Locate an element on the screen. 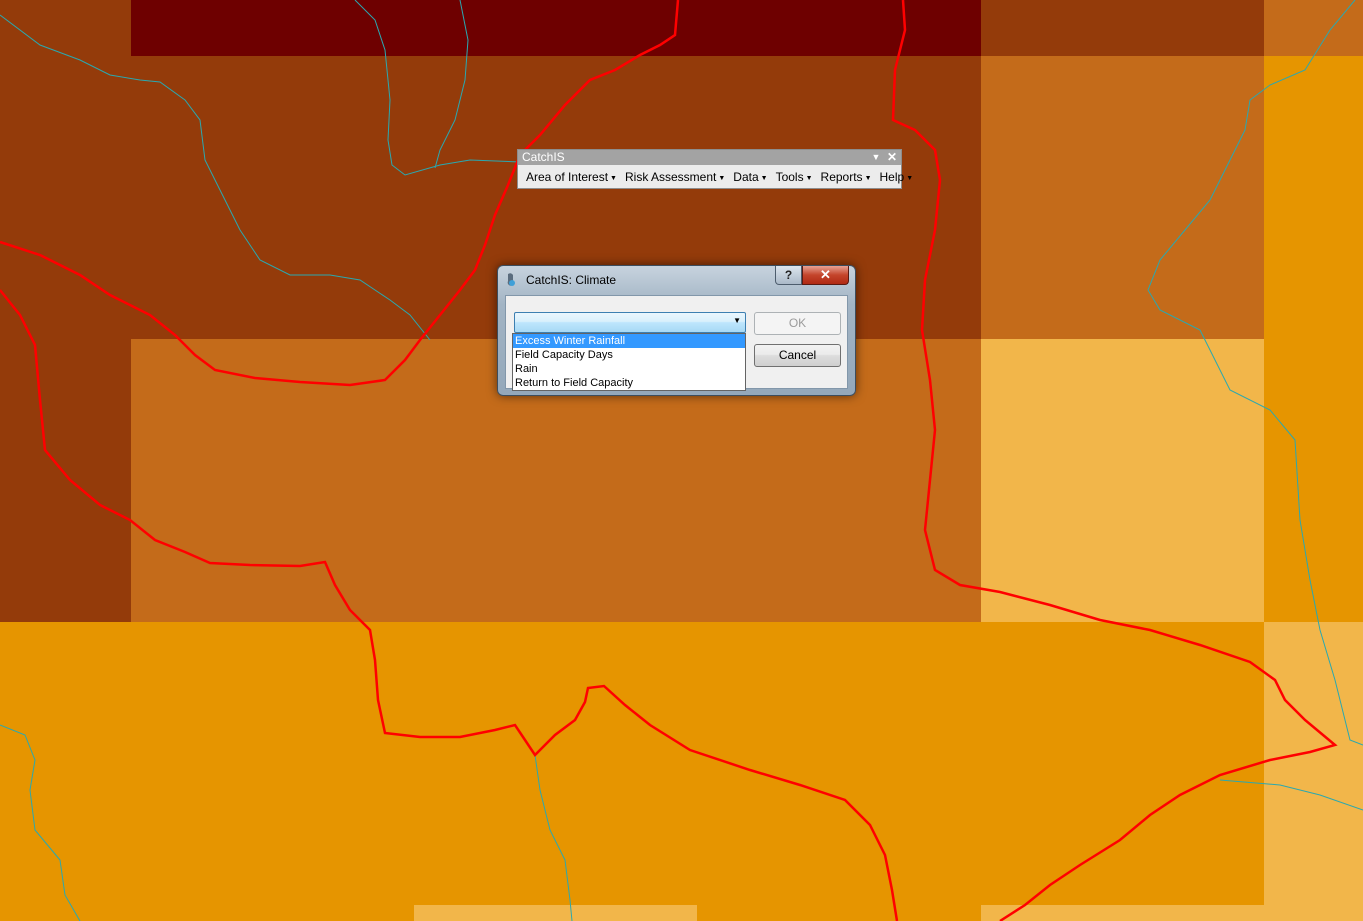  chevron-down-icon: ▼ is located at coordinates (737, 320).